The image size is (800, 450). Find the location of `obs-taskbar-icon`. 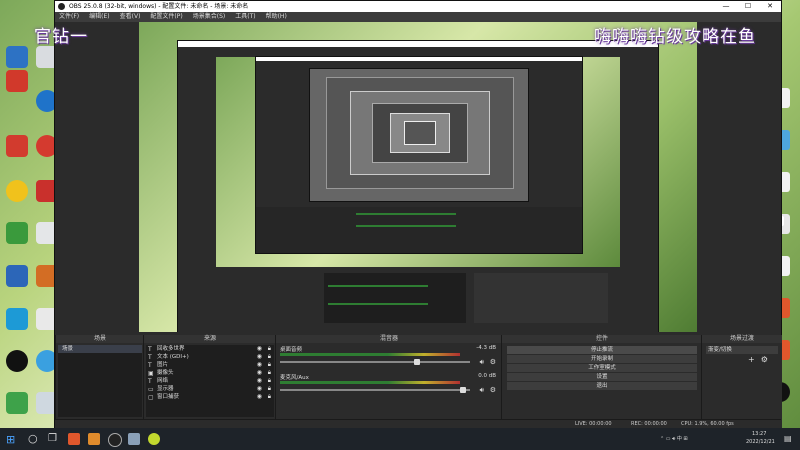

obs-taskbar-icon is located at coordinates (115, 440).